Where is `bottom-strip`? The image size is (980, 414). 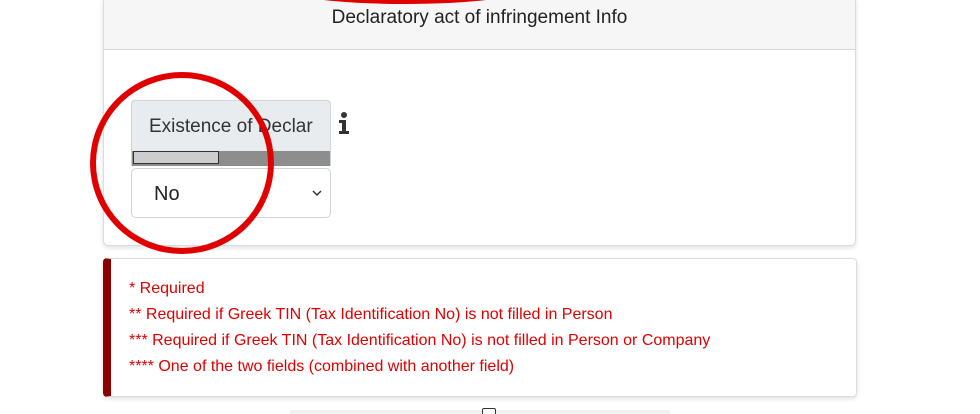
bottom-strip is located at coordinates (480, 412).